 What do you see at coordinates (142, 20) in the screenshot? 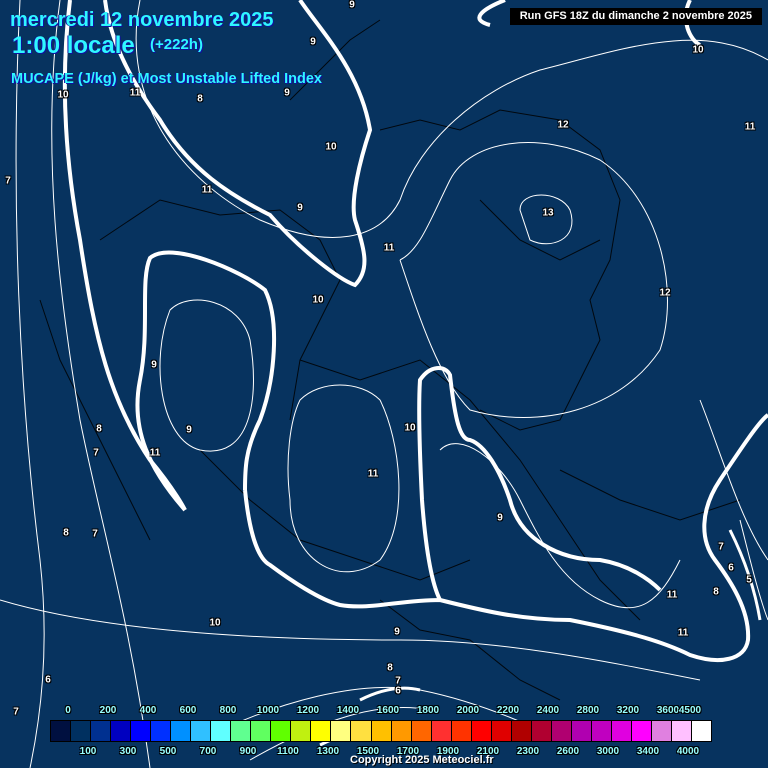
I see `forecast-date: mercredi 12 novembre 2025` at bounding box center [142, 20].